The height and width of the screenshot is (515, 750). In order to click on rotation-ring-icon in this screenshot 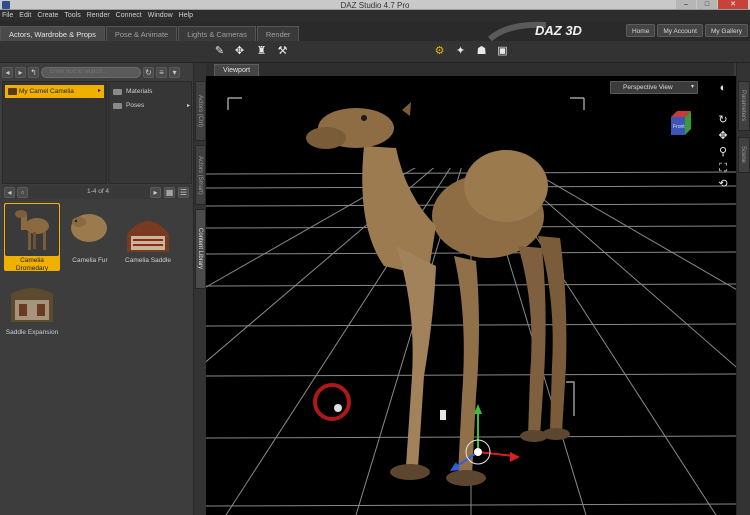, I will do `click(332, 402)`.